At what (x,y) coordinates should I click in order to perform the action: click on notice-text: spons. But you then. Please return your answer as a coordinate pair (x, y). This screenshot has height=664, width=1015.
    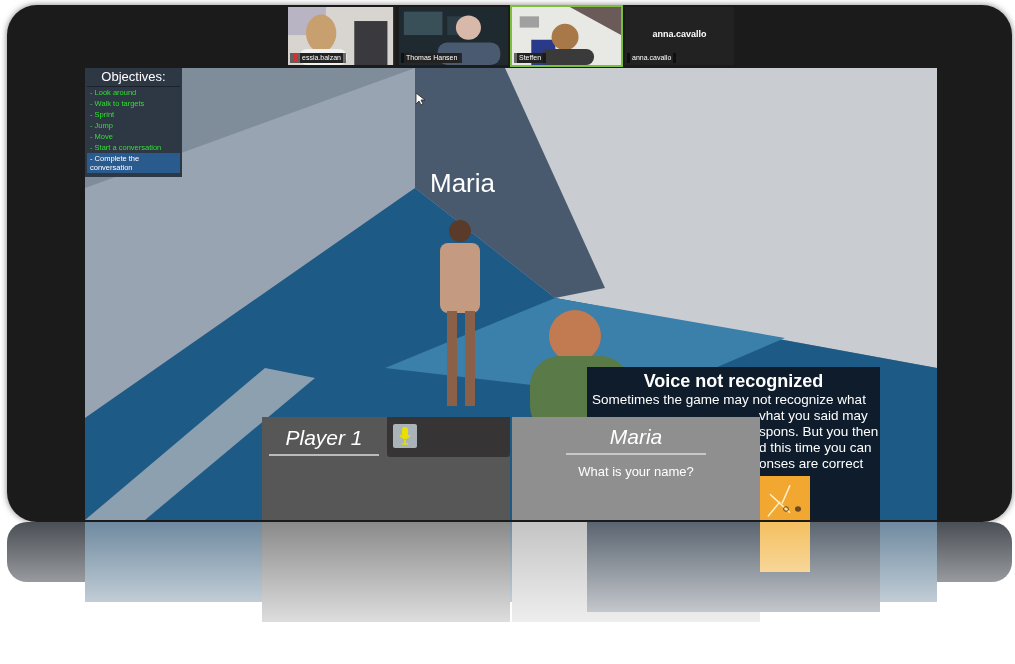
    Looking at the image, I should click on (819, 431).